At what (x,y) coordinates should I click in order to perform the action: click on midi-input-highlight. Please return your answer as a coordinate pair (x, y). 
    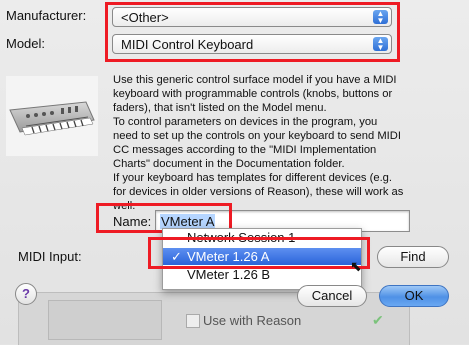
    Looking at the image, I should click on (259, 253).